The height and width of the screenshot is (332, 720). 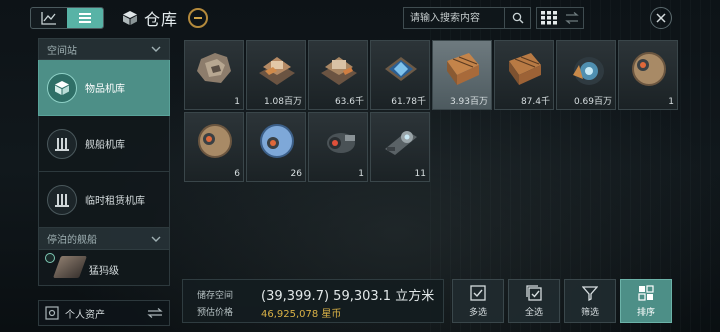 I want to click on search-input, so click(x=454, y=18).